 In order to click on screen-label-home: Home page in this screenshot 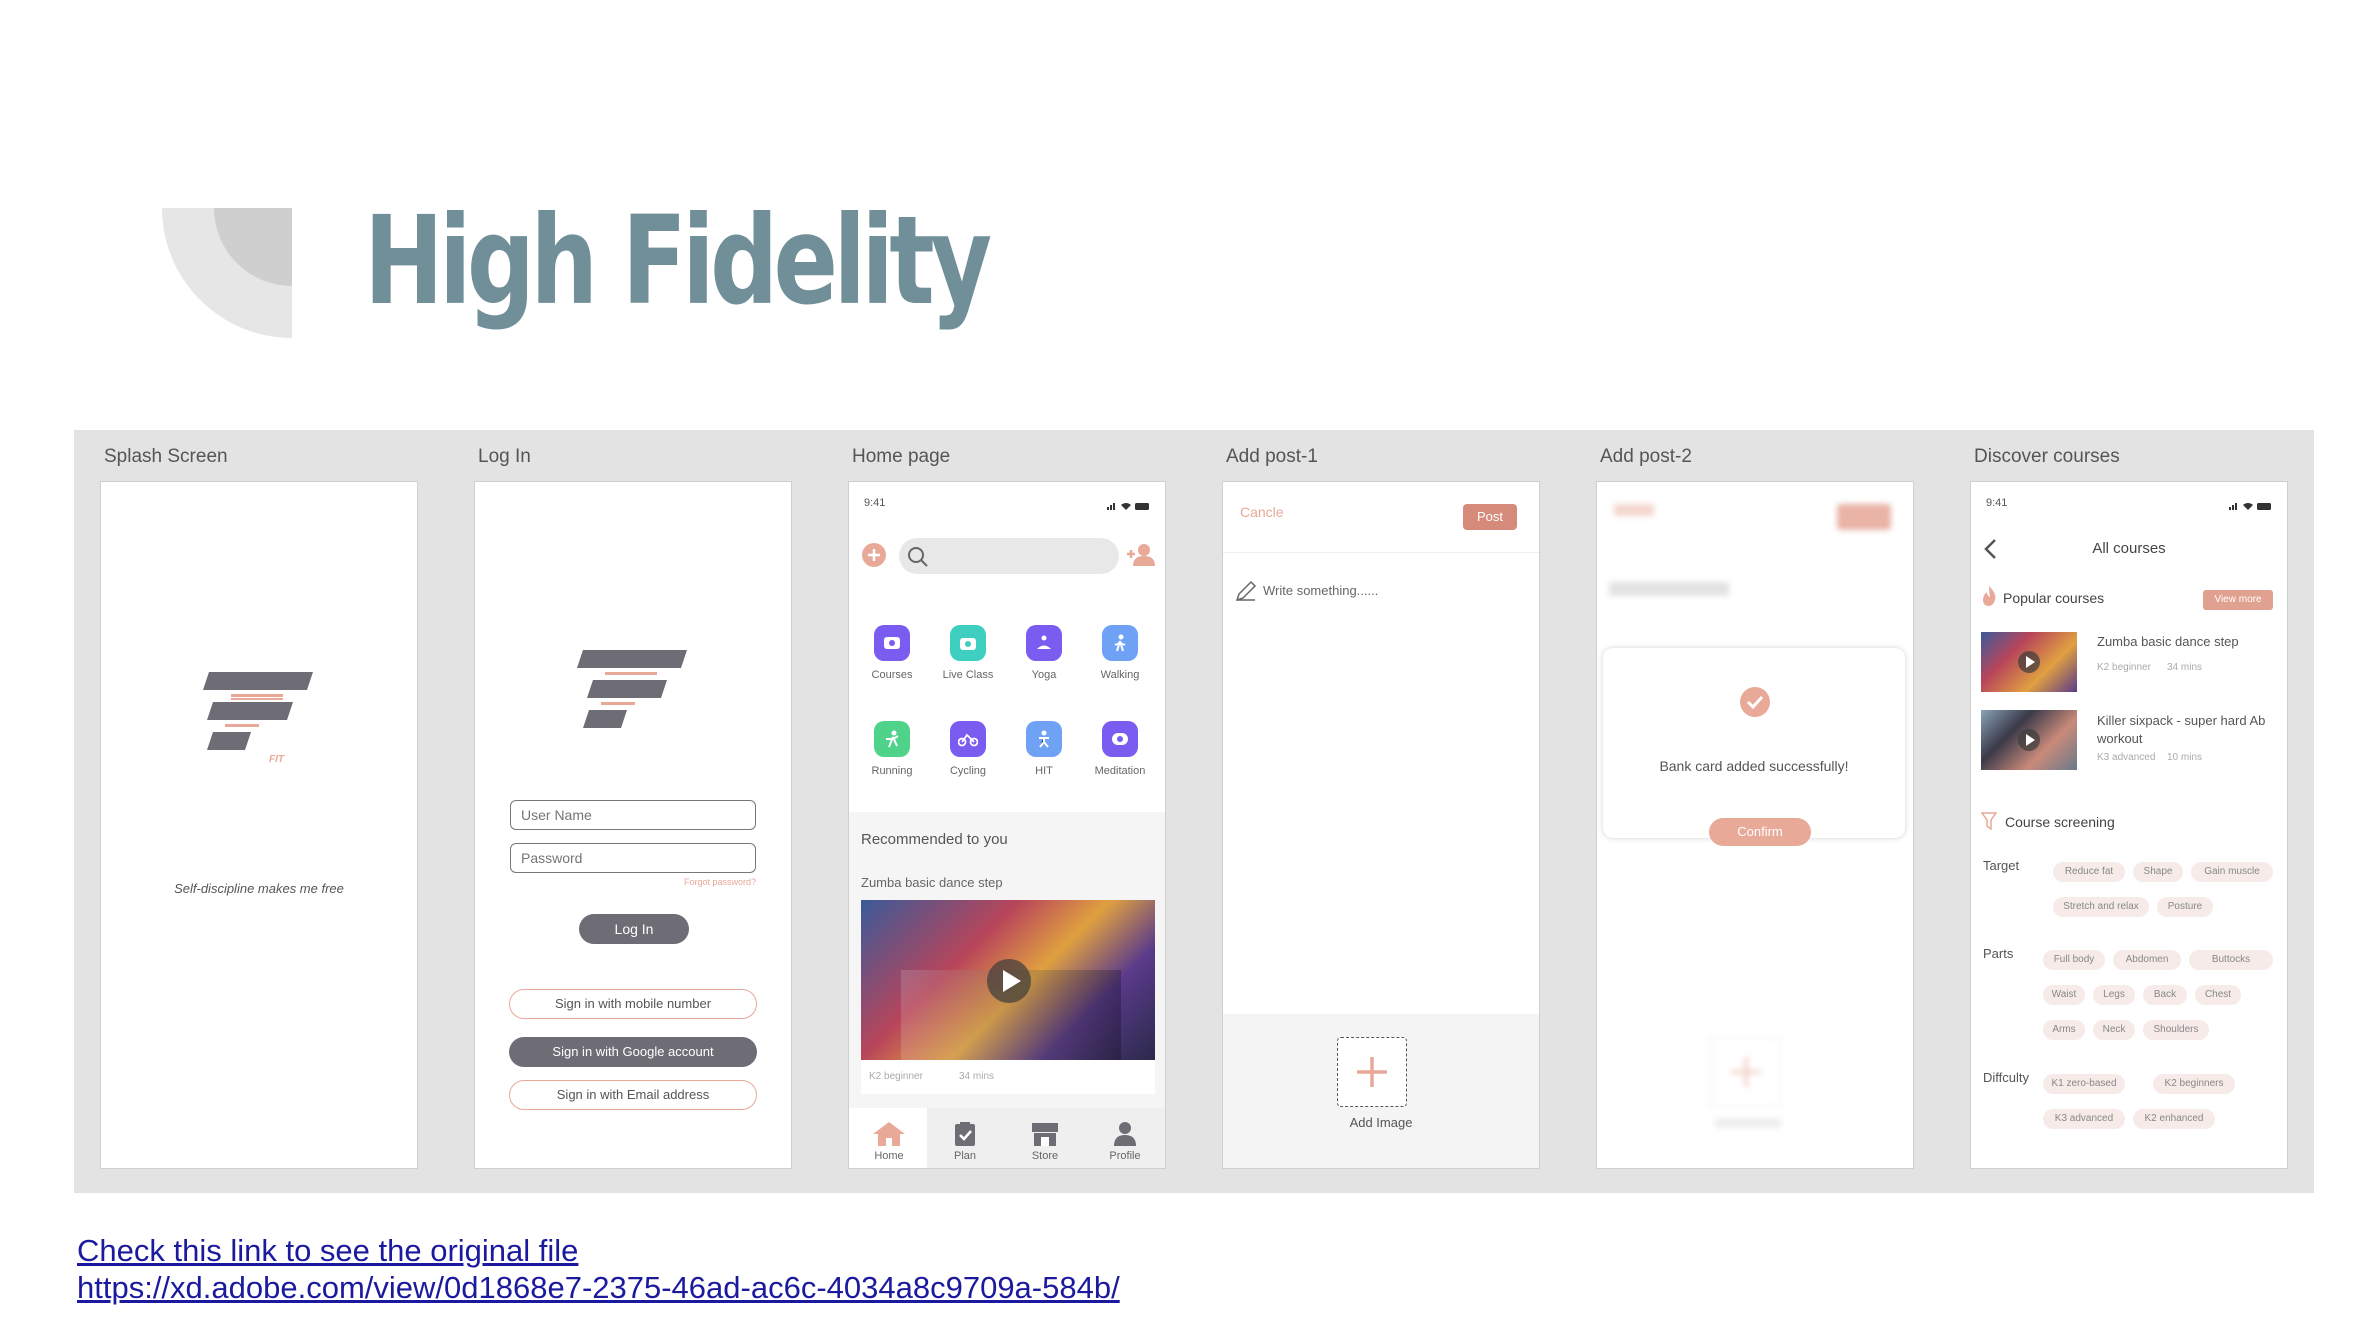, I will do `click(901, 456)`.